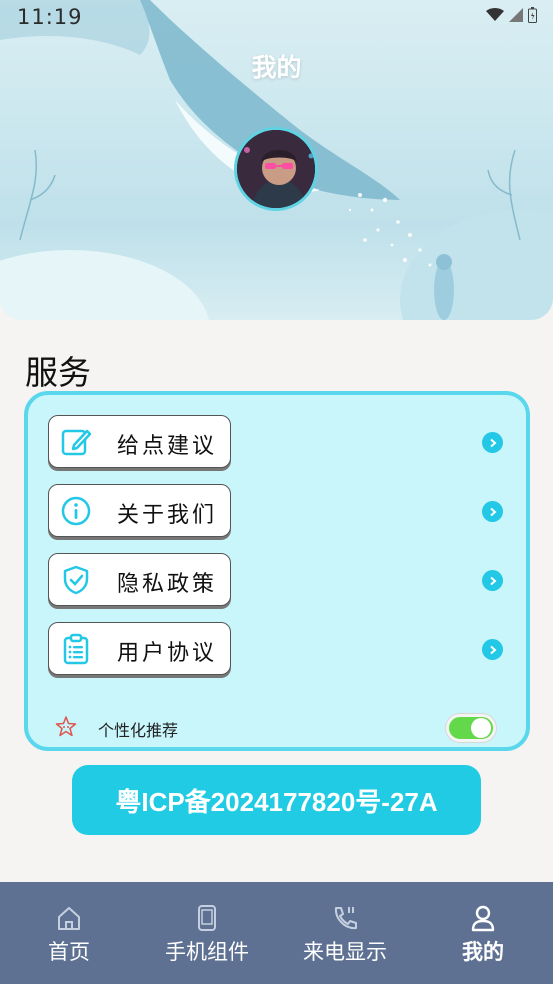  Describe the element at coordinates (483, 952) in the screenshot. I see `nav-label: 我的` at that location.